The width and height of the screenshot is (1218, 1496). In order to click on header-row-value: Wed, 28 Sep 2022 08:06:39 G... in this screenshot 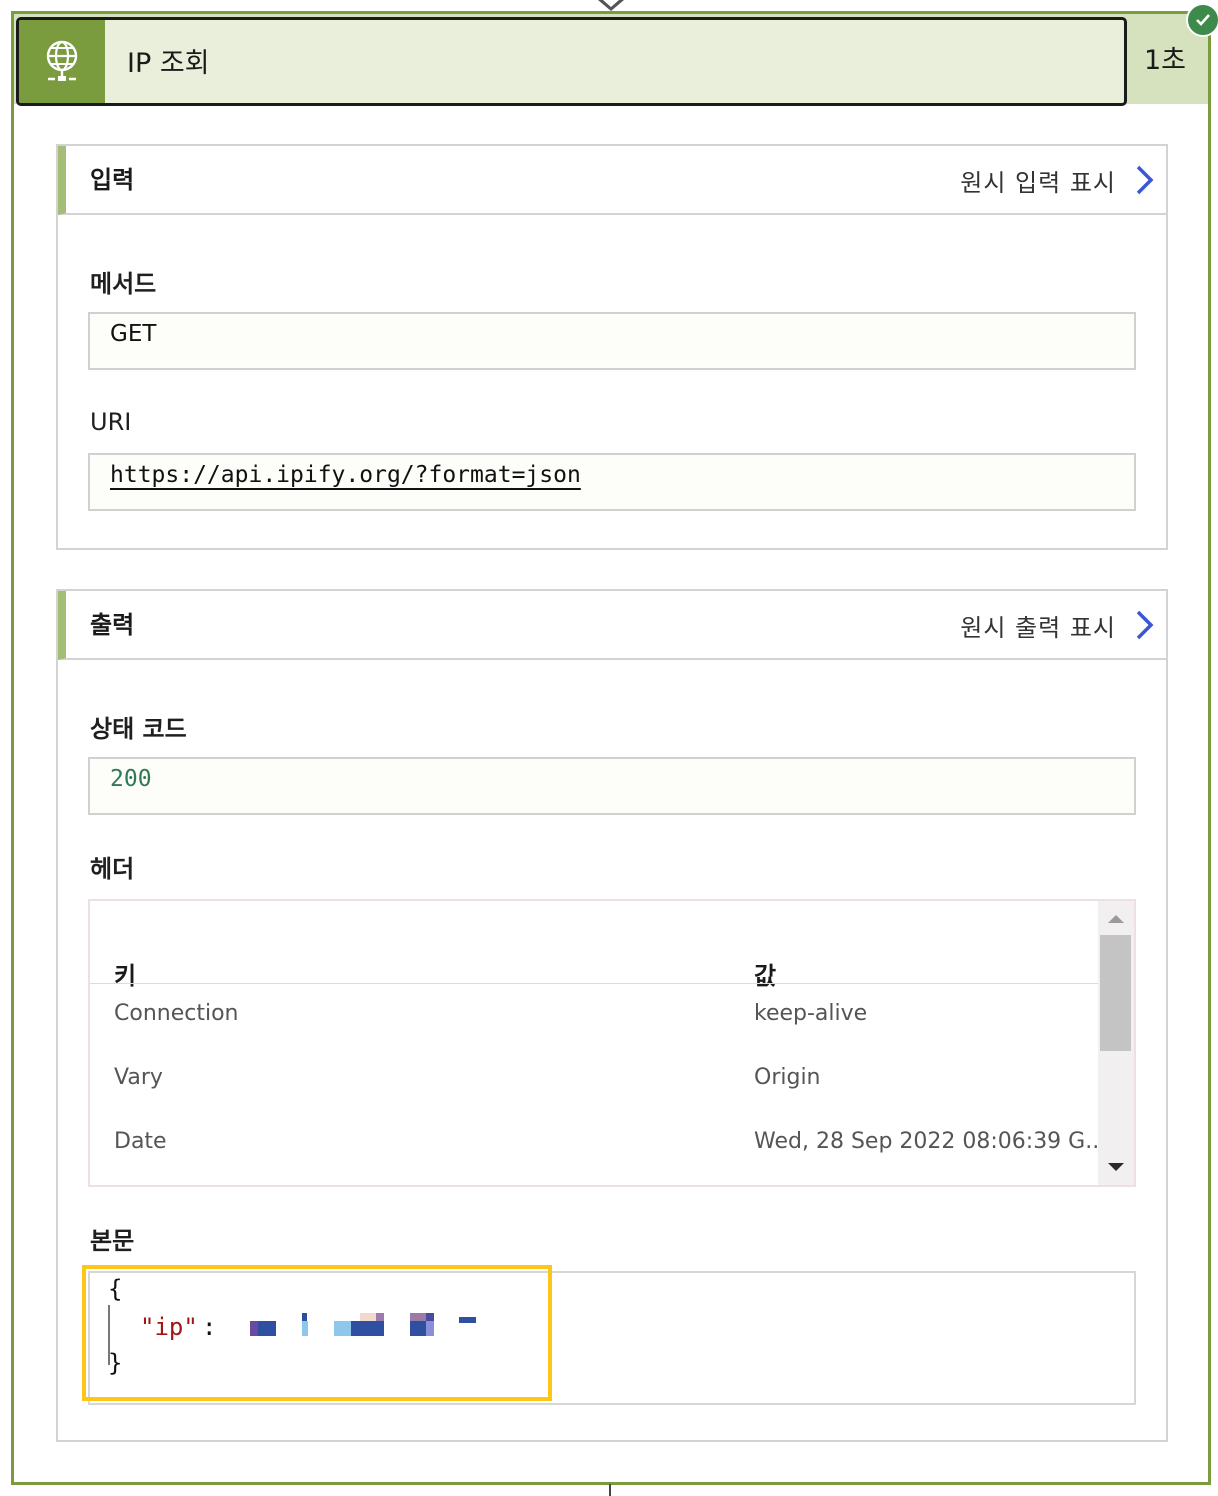, I will do `click(930, 1141)`.